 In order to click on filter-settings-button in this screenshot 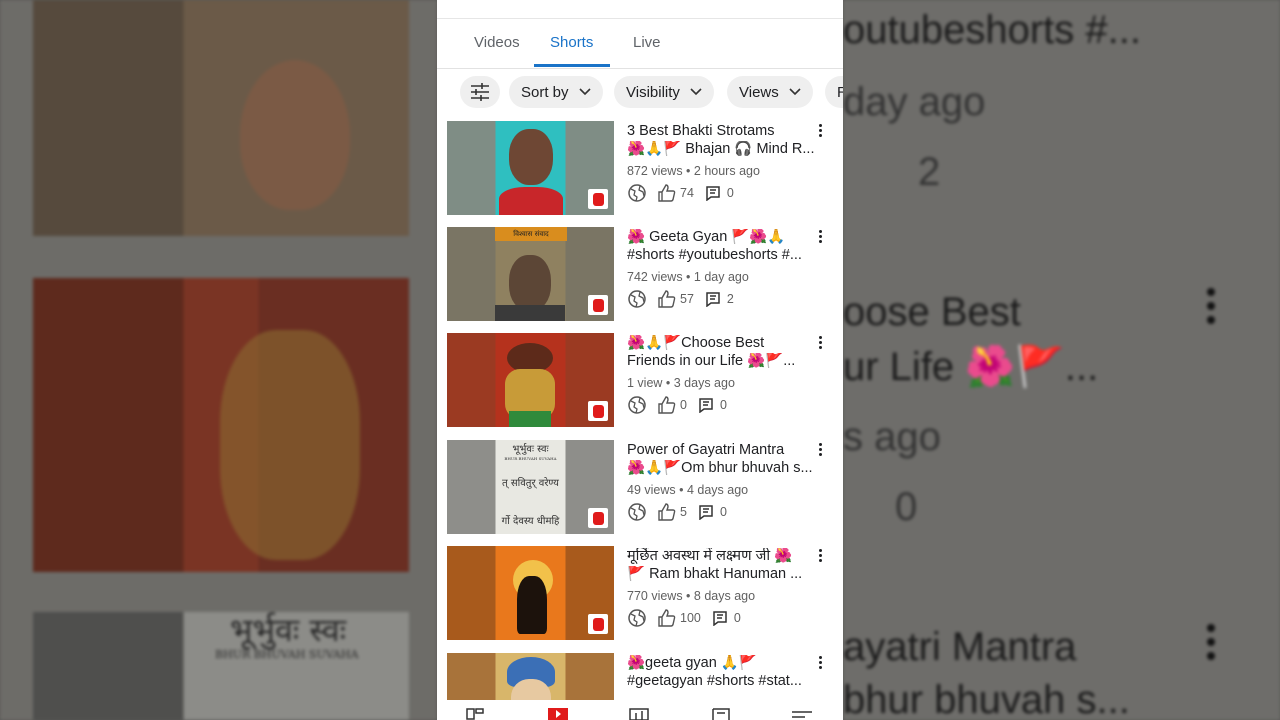, I will do `click(480, 92)`.